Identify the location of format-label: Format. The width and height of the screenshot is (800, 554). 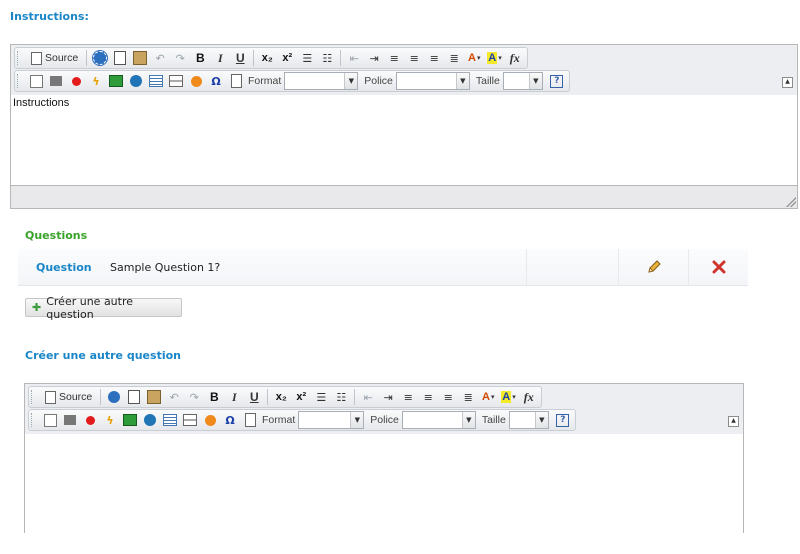
(279, 420).